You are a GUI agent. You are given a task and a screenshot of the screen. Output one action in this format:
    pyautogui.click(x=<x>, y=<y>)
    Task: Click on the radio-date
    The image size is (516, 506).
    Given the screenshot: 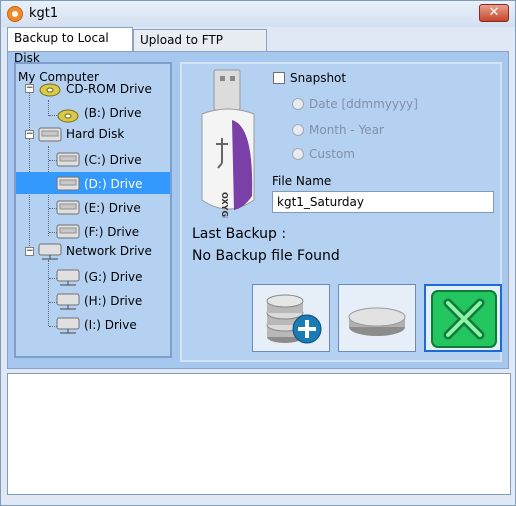 What is the action you would take?
    pyautogui.click(x=298, y=104)
    